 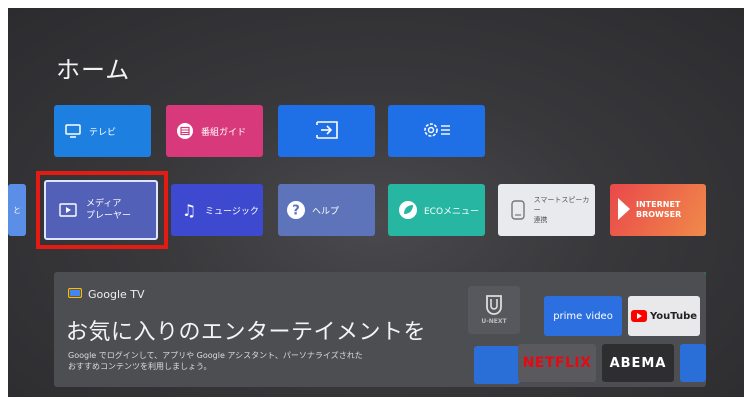 What do you see at coordinates (185, 131) in the screenshot?
I see `guide-icon` at bounding box center [185, 131].